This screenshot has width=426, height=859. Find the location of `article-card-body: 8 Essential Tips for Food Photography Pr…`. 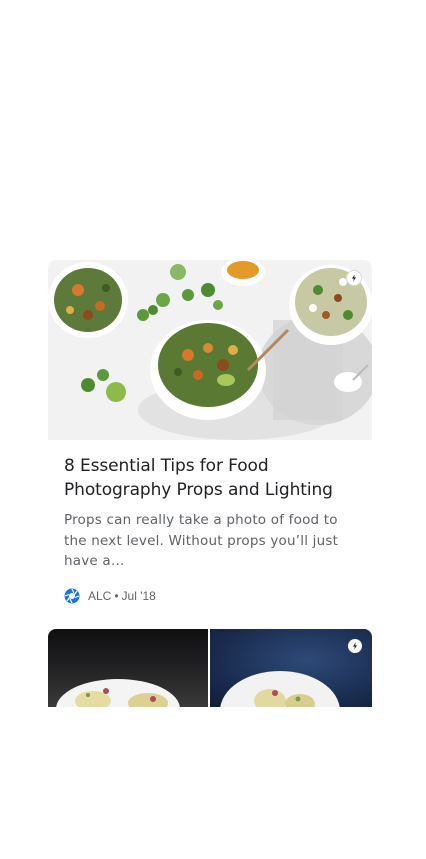

article-card-body: 8 Essential Tips for Food Photography Pr… is located at coordinates (210, 523).